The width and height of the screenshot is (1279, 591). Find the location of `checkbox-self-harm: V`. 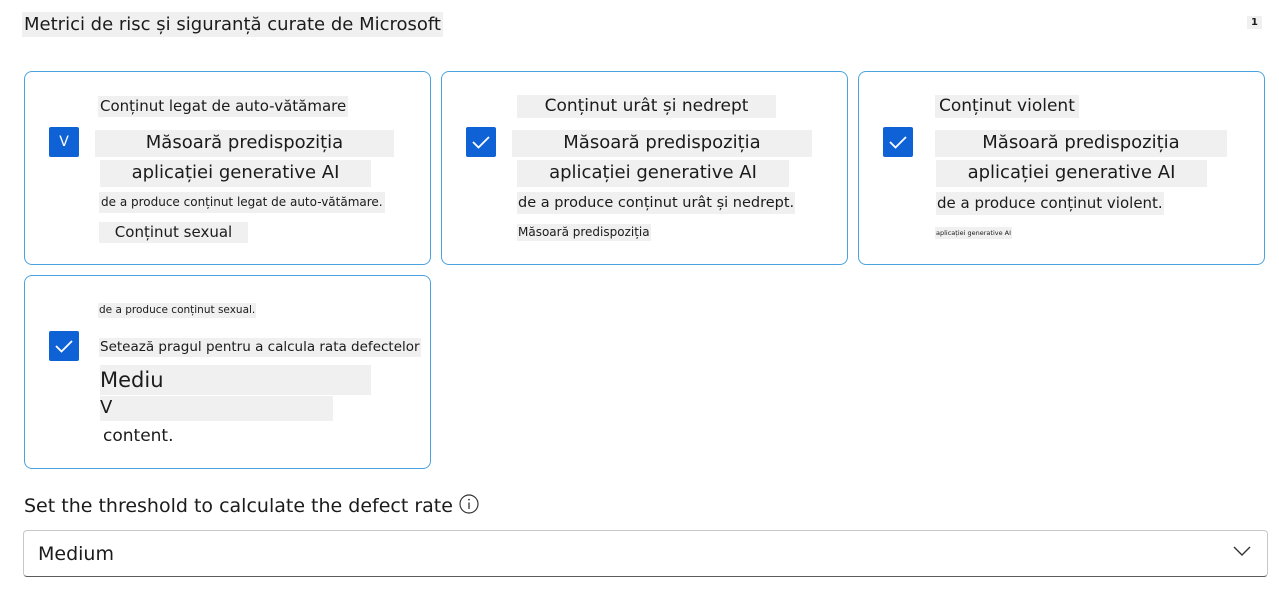

checkbox-self-harm: V is located at coordinates (64, 142).